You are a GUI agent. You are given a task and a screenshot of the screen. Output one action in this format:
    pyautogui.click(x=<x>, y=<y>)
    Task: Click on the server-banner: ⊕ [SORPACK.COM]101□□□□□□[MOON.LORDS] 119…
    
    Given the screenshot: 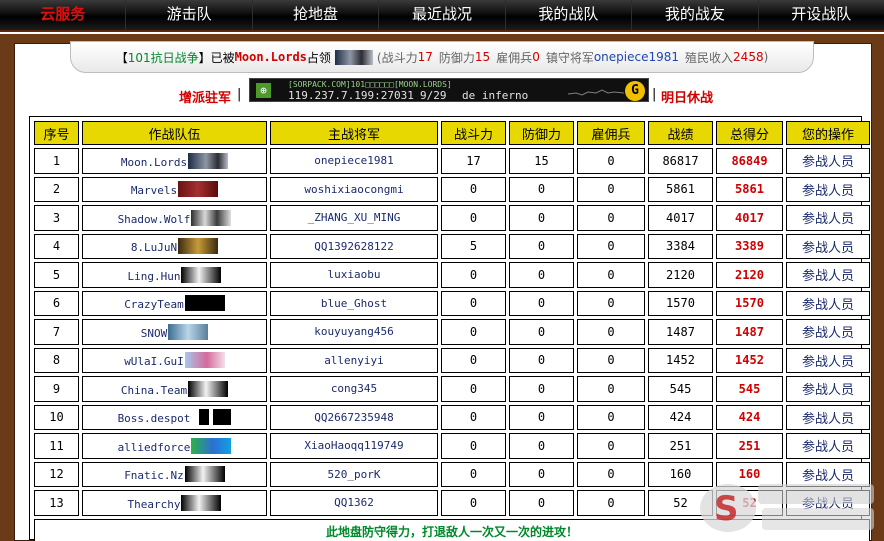 What is the action you would take?
    pyautogui.click(x=449, y=90)
    